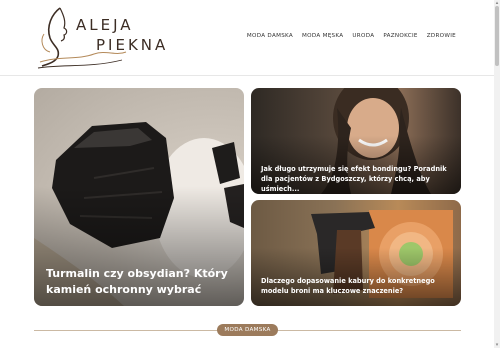 This screenshot has width=500, height=348. Describe the element at coordinates (105, 25) in the screenshot. I see `logo-text-line1: ALEJA` at that location.